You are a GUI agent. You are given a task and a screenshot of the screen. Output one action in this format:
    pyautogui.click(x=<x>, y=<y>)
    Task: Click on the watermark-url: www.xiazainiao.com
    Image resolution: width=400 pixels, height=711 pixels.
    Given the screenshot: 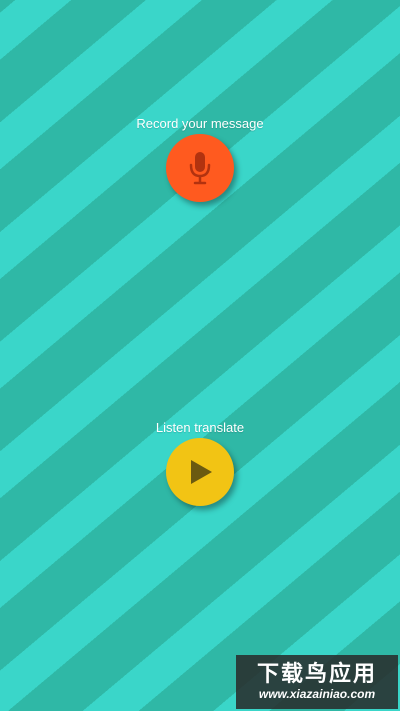 What is the action you would take?
    pyautogui.click(x=317, y=694)
    